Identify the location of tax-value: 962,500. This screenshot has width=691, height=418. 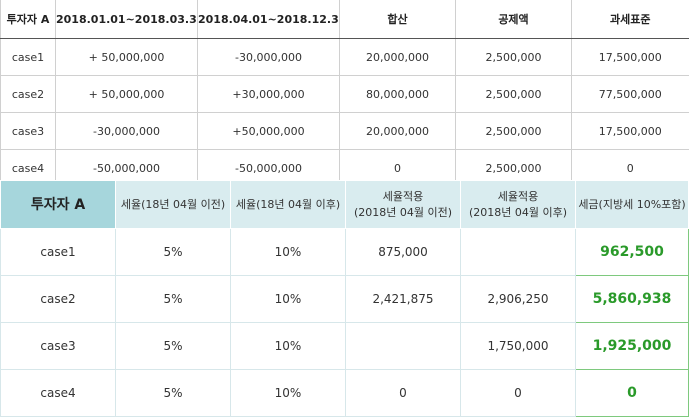
(632, 252).